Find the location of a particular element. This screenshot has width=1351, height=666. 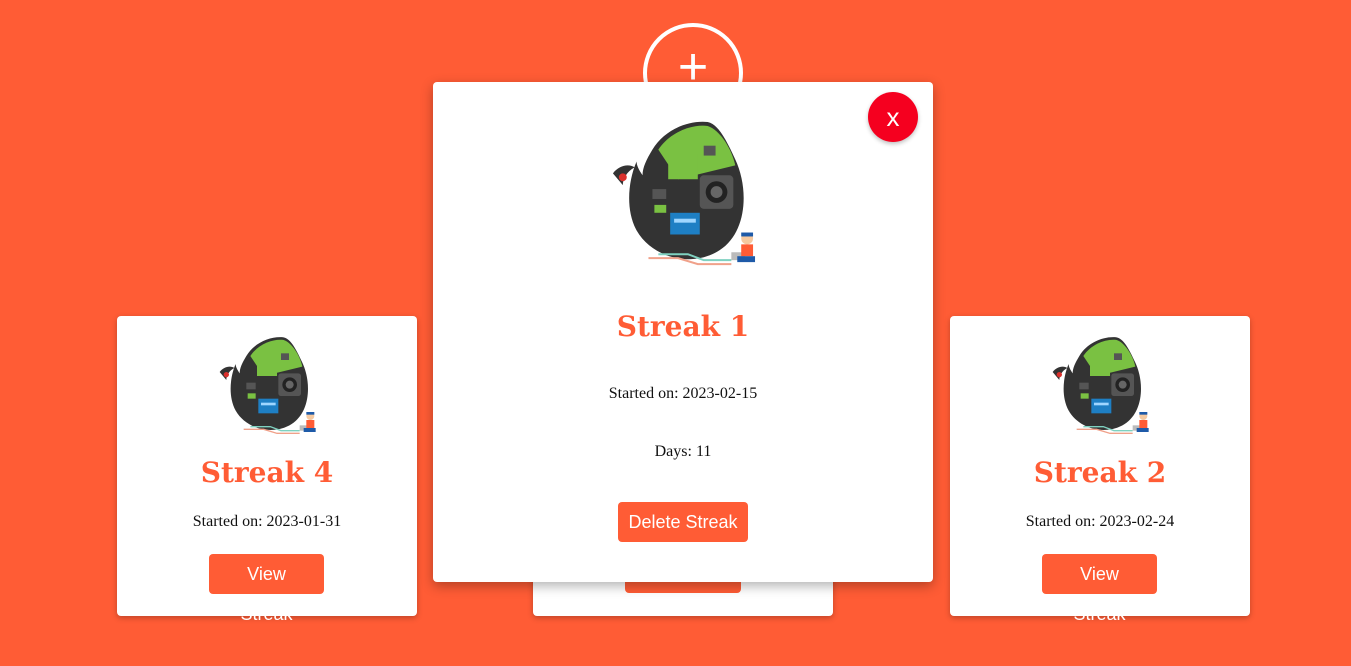

modal-days-count: Days: 11 is located at coordinates (683, 451).